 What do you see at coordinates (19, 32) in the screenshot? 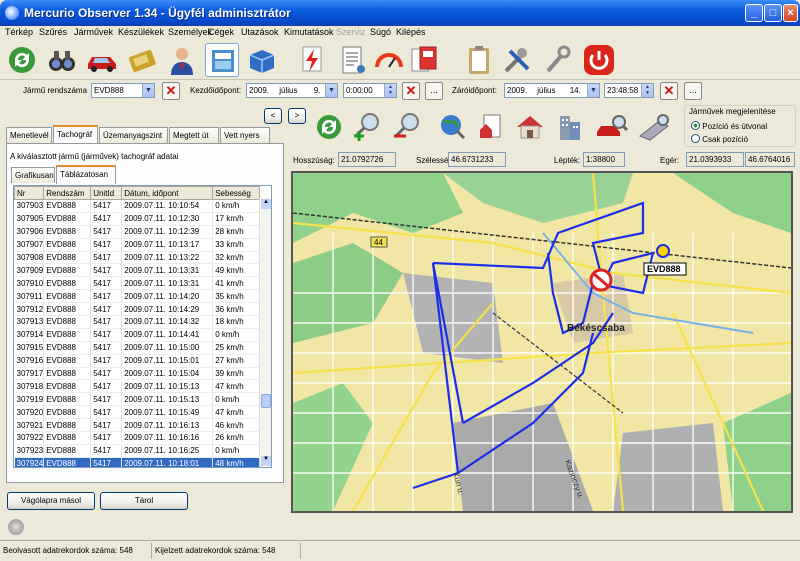
I see `menu-terkep: Térkép` at bounding box center [19, 32].